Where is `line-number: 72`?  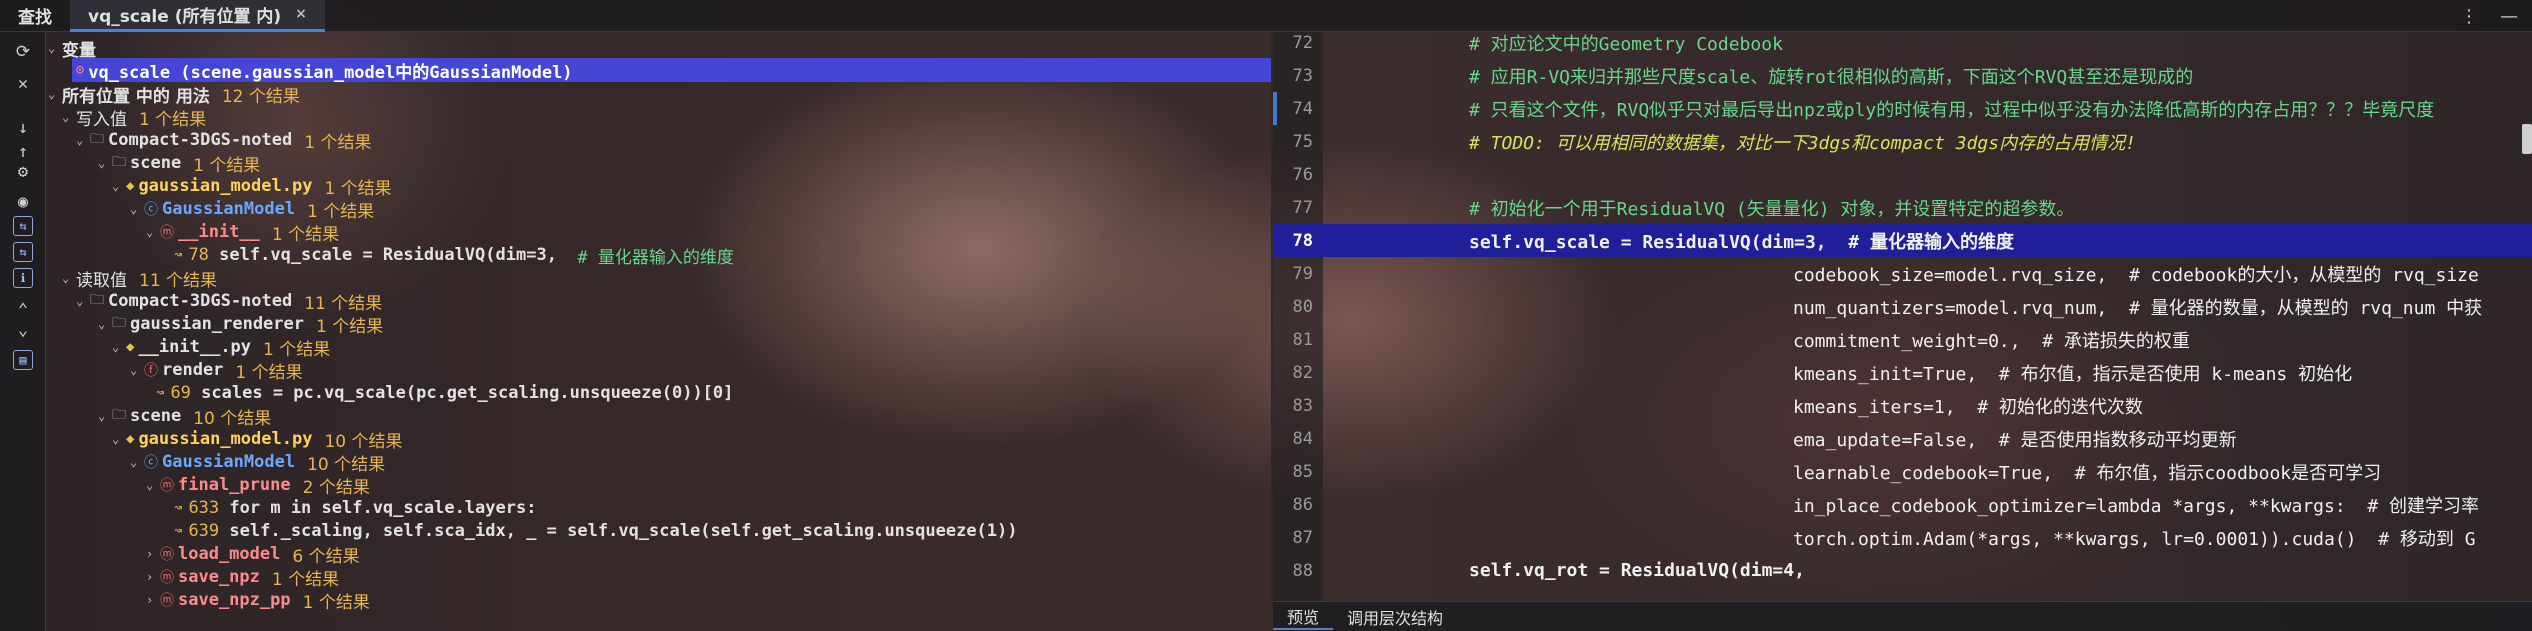 line-number: 72 is located at coordinates (1302, 42).